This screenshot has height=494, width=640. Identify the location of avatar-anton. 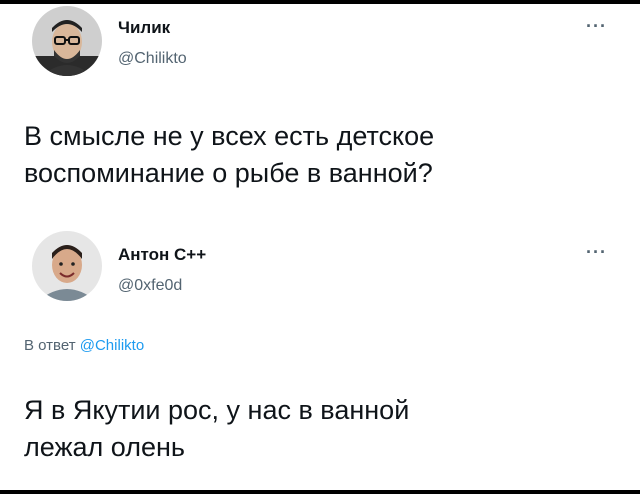
(67, 266).